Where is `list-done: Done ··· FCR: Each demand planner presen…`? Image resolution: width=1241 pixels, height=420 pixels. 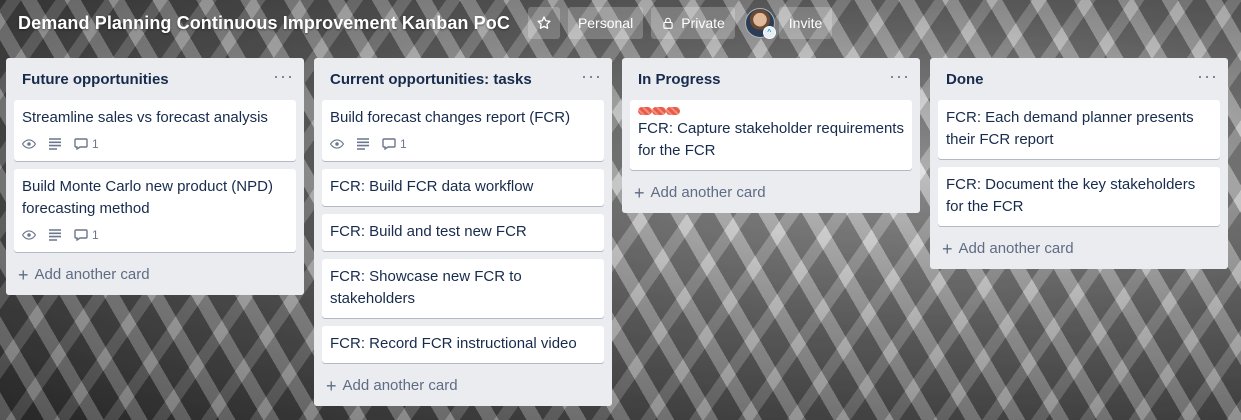
list-done: Done ··· FCR: Each demand planner presen… is located at coordinates (1079, 163).